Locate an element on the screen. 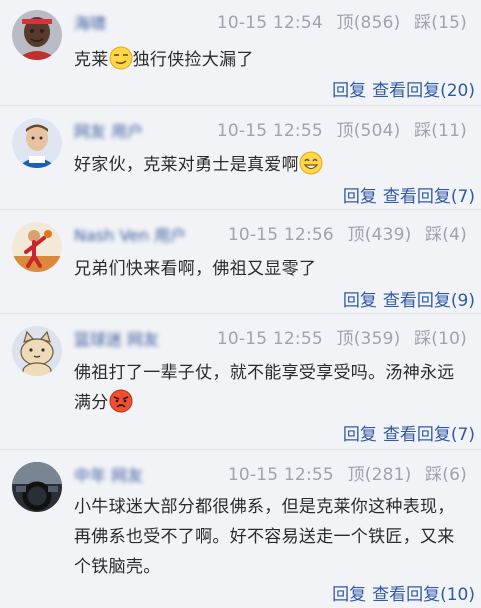 The width and height of the screenshot is (481, 608). upvote-button: 顶(359) is located at coordinates (367, 339).